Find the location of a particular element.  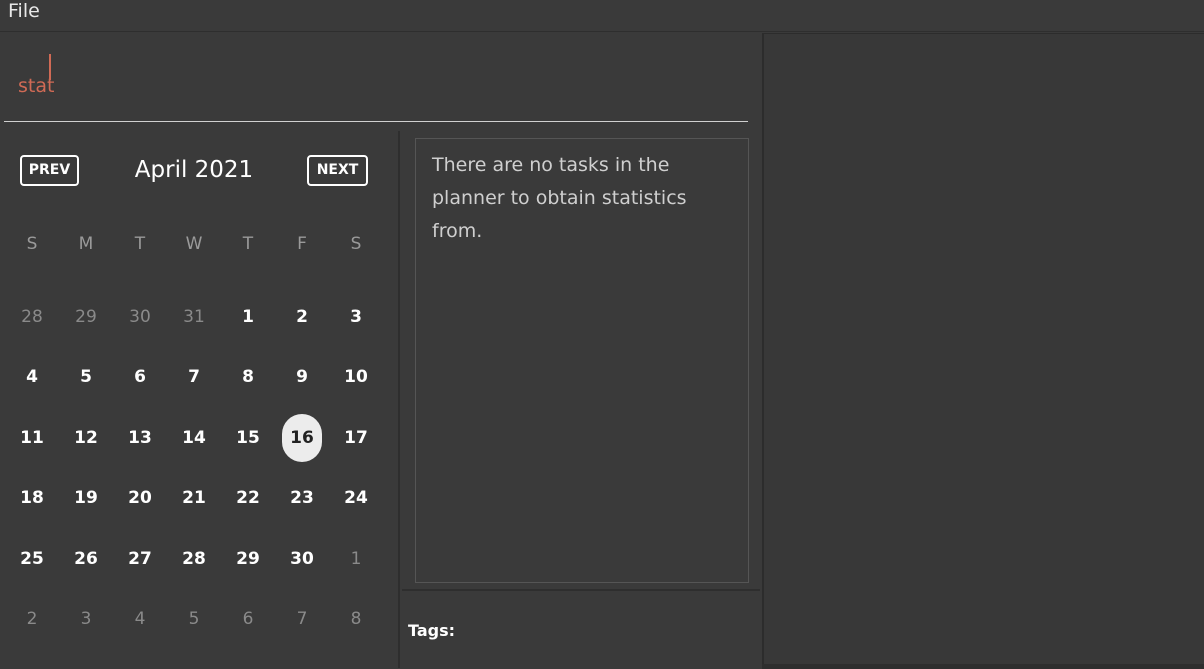

weekday-header: M is located at coordinates (86, 244).